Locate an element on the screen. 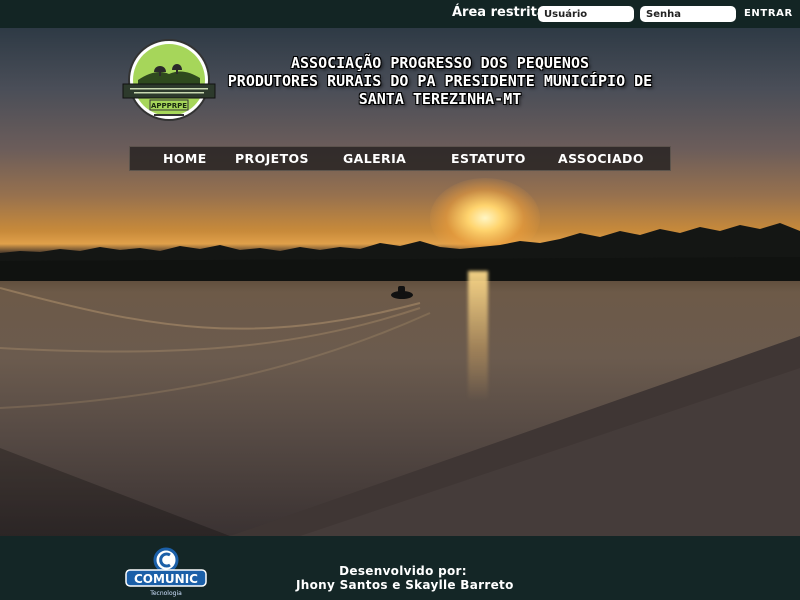 This screenshot has width=800, height=600. main-nav: HOME PROJETOS GALERIA ESTATUTO ASSOCIADO is located at coordinates (400, 158).